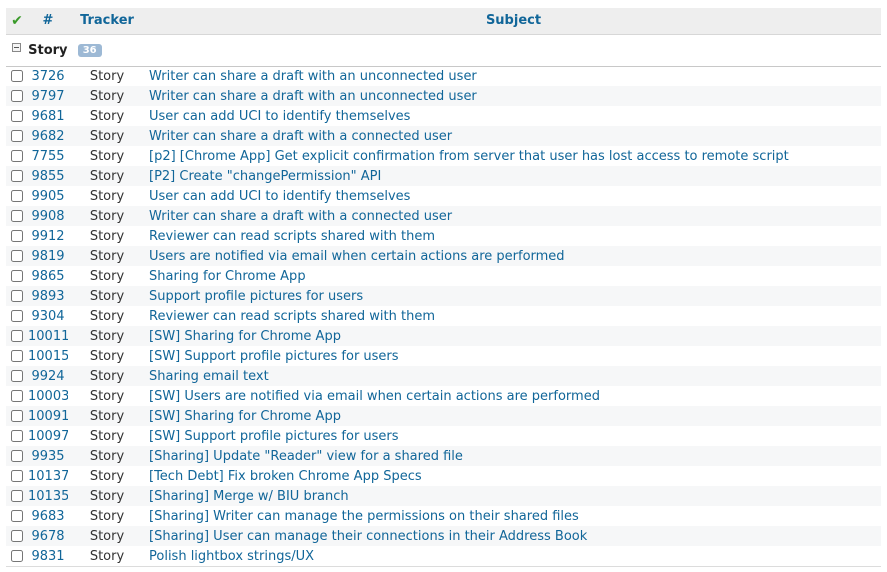  I want to click on issue-subject-link: Support profile pictures for users, so click(256, 296).